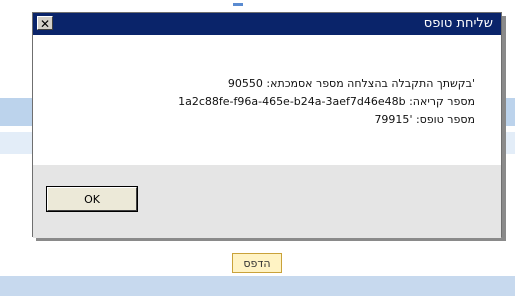  What do you see at coordinates (458, 23) in the screenshot?
I see `dialog-title: שליחת טופס` at bounding box center [458, 23].